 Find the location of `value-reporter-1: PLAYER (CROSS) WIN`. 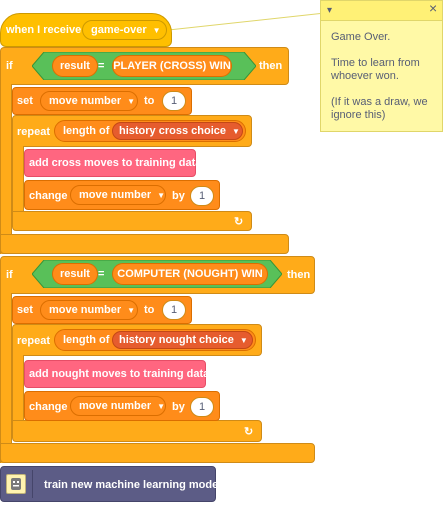

value-reporter-1: PLAYER (CROSS) WIN is located at coordinates (172, 66).